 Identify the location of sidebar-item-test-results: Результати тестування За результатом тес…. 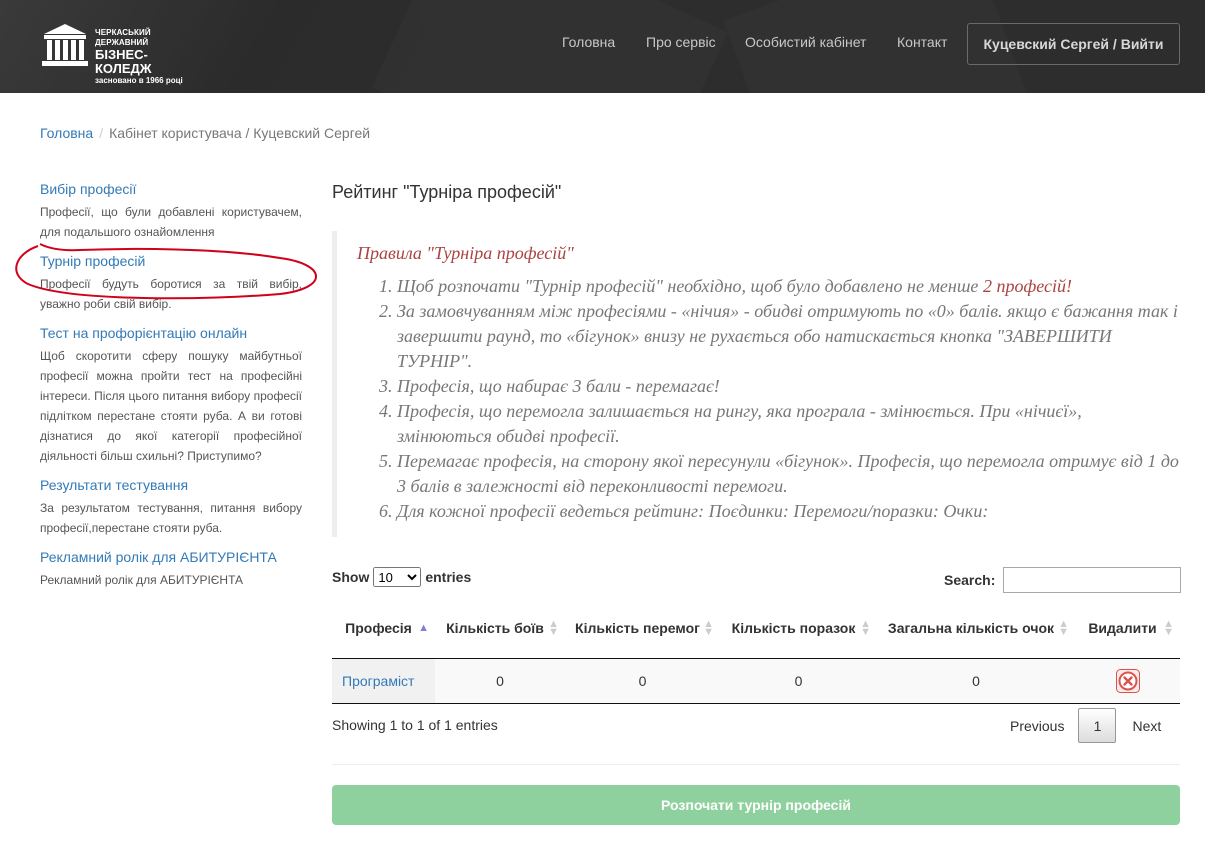
(171, 507).